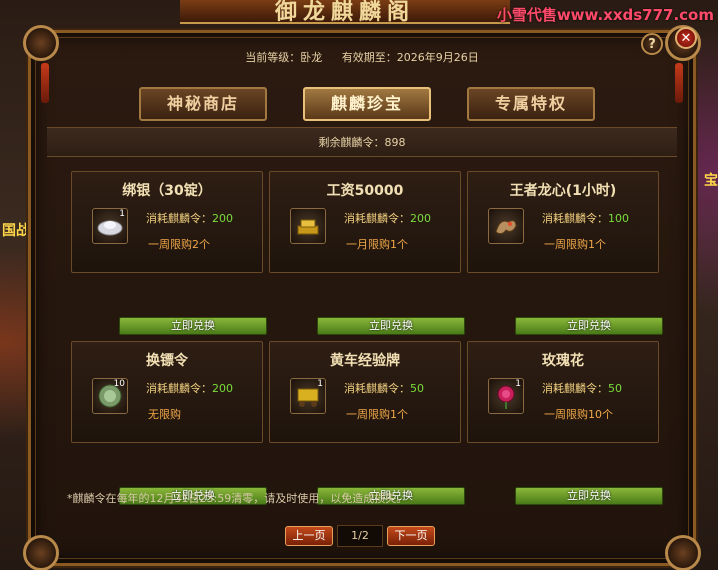 This screenshot has width=718, height=570. What do you see at coordinates (563, 361) in the screenshot?
I see `item-name: 玫瑰花` at bounding box center [563, 361].